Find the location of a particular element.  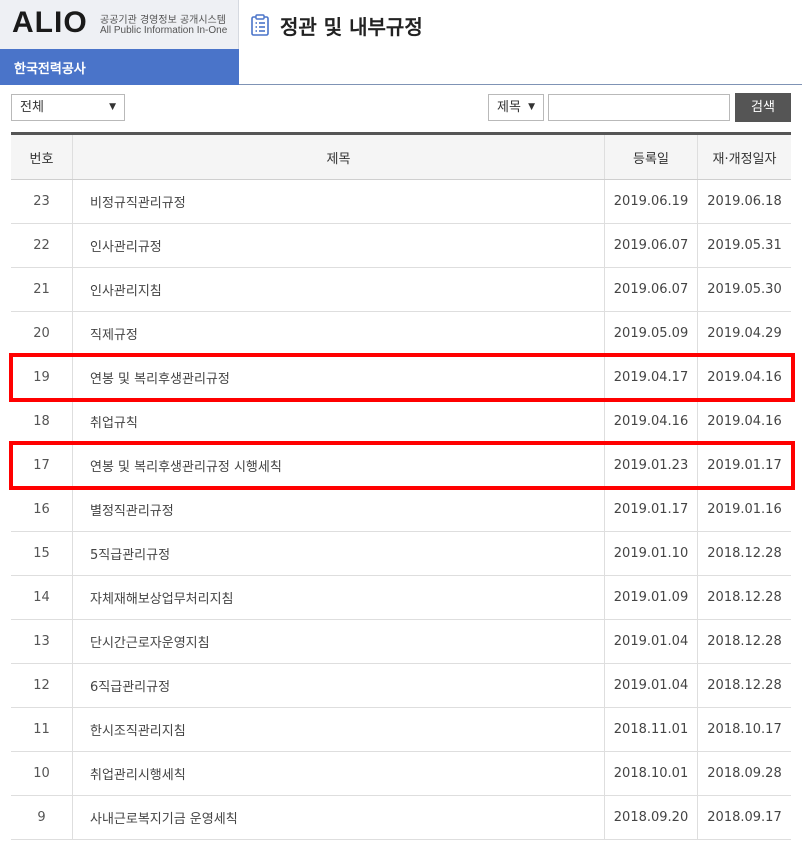

header-title: 제목 is located at coordinates (339, 157).